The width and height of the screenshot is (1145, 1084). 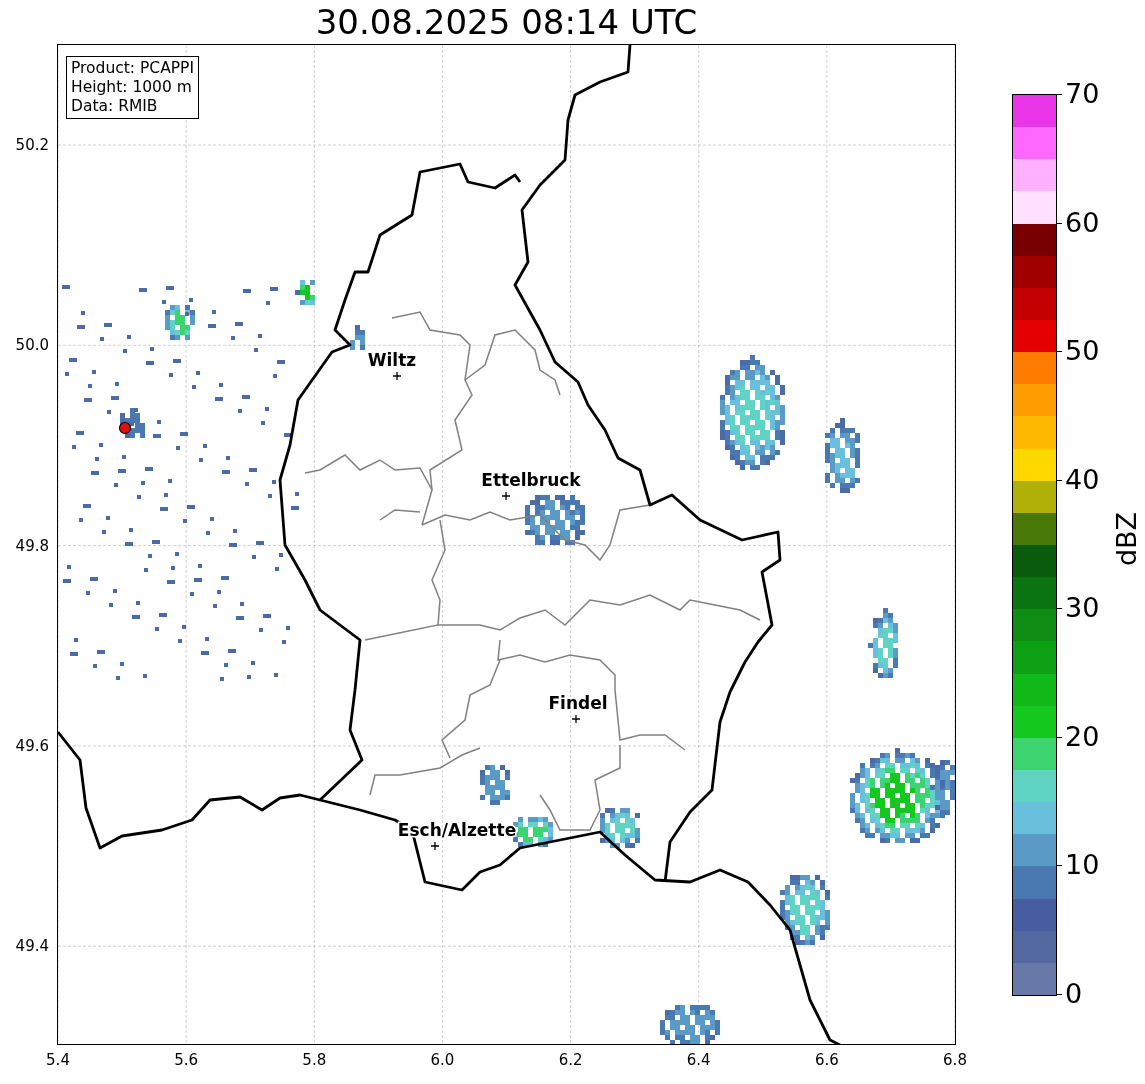 What do you see at coordinates (32, 745) in the screenshot?
I see `axis-tick-label: 49.6` at bounding box center [32, 745].